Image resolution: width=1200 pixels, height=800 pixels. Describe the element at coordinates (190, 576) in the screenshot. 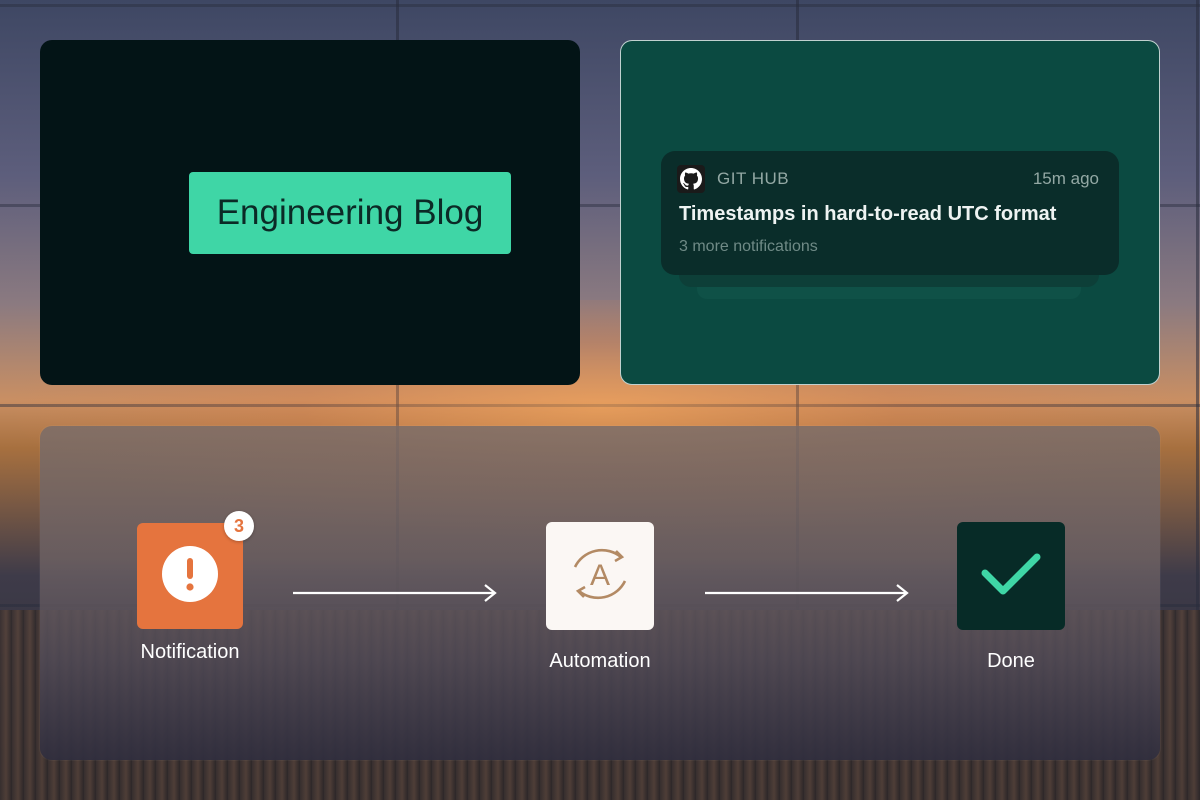

I see `alert-icon` at that location.